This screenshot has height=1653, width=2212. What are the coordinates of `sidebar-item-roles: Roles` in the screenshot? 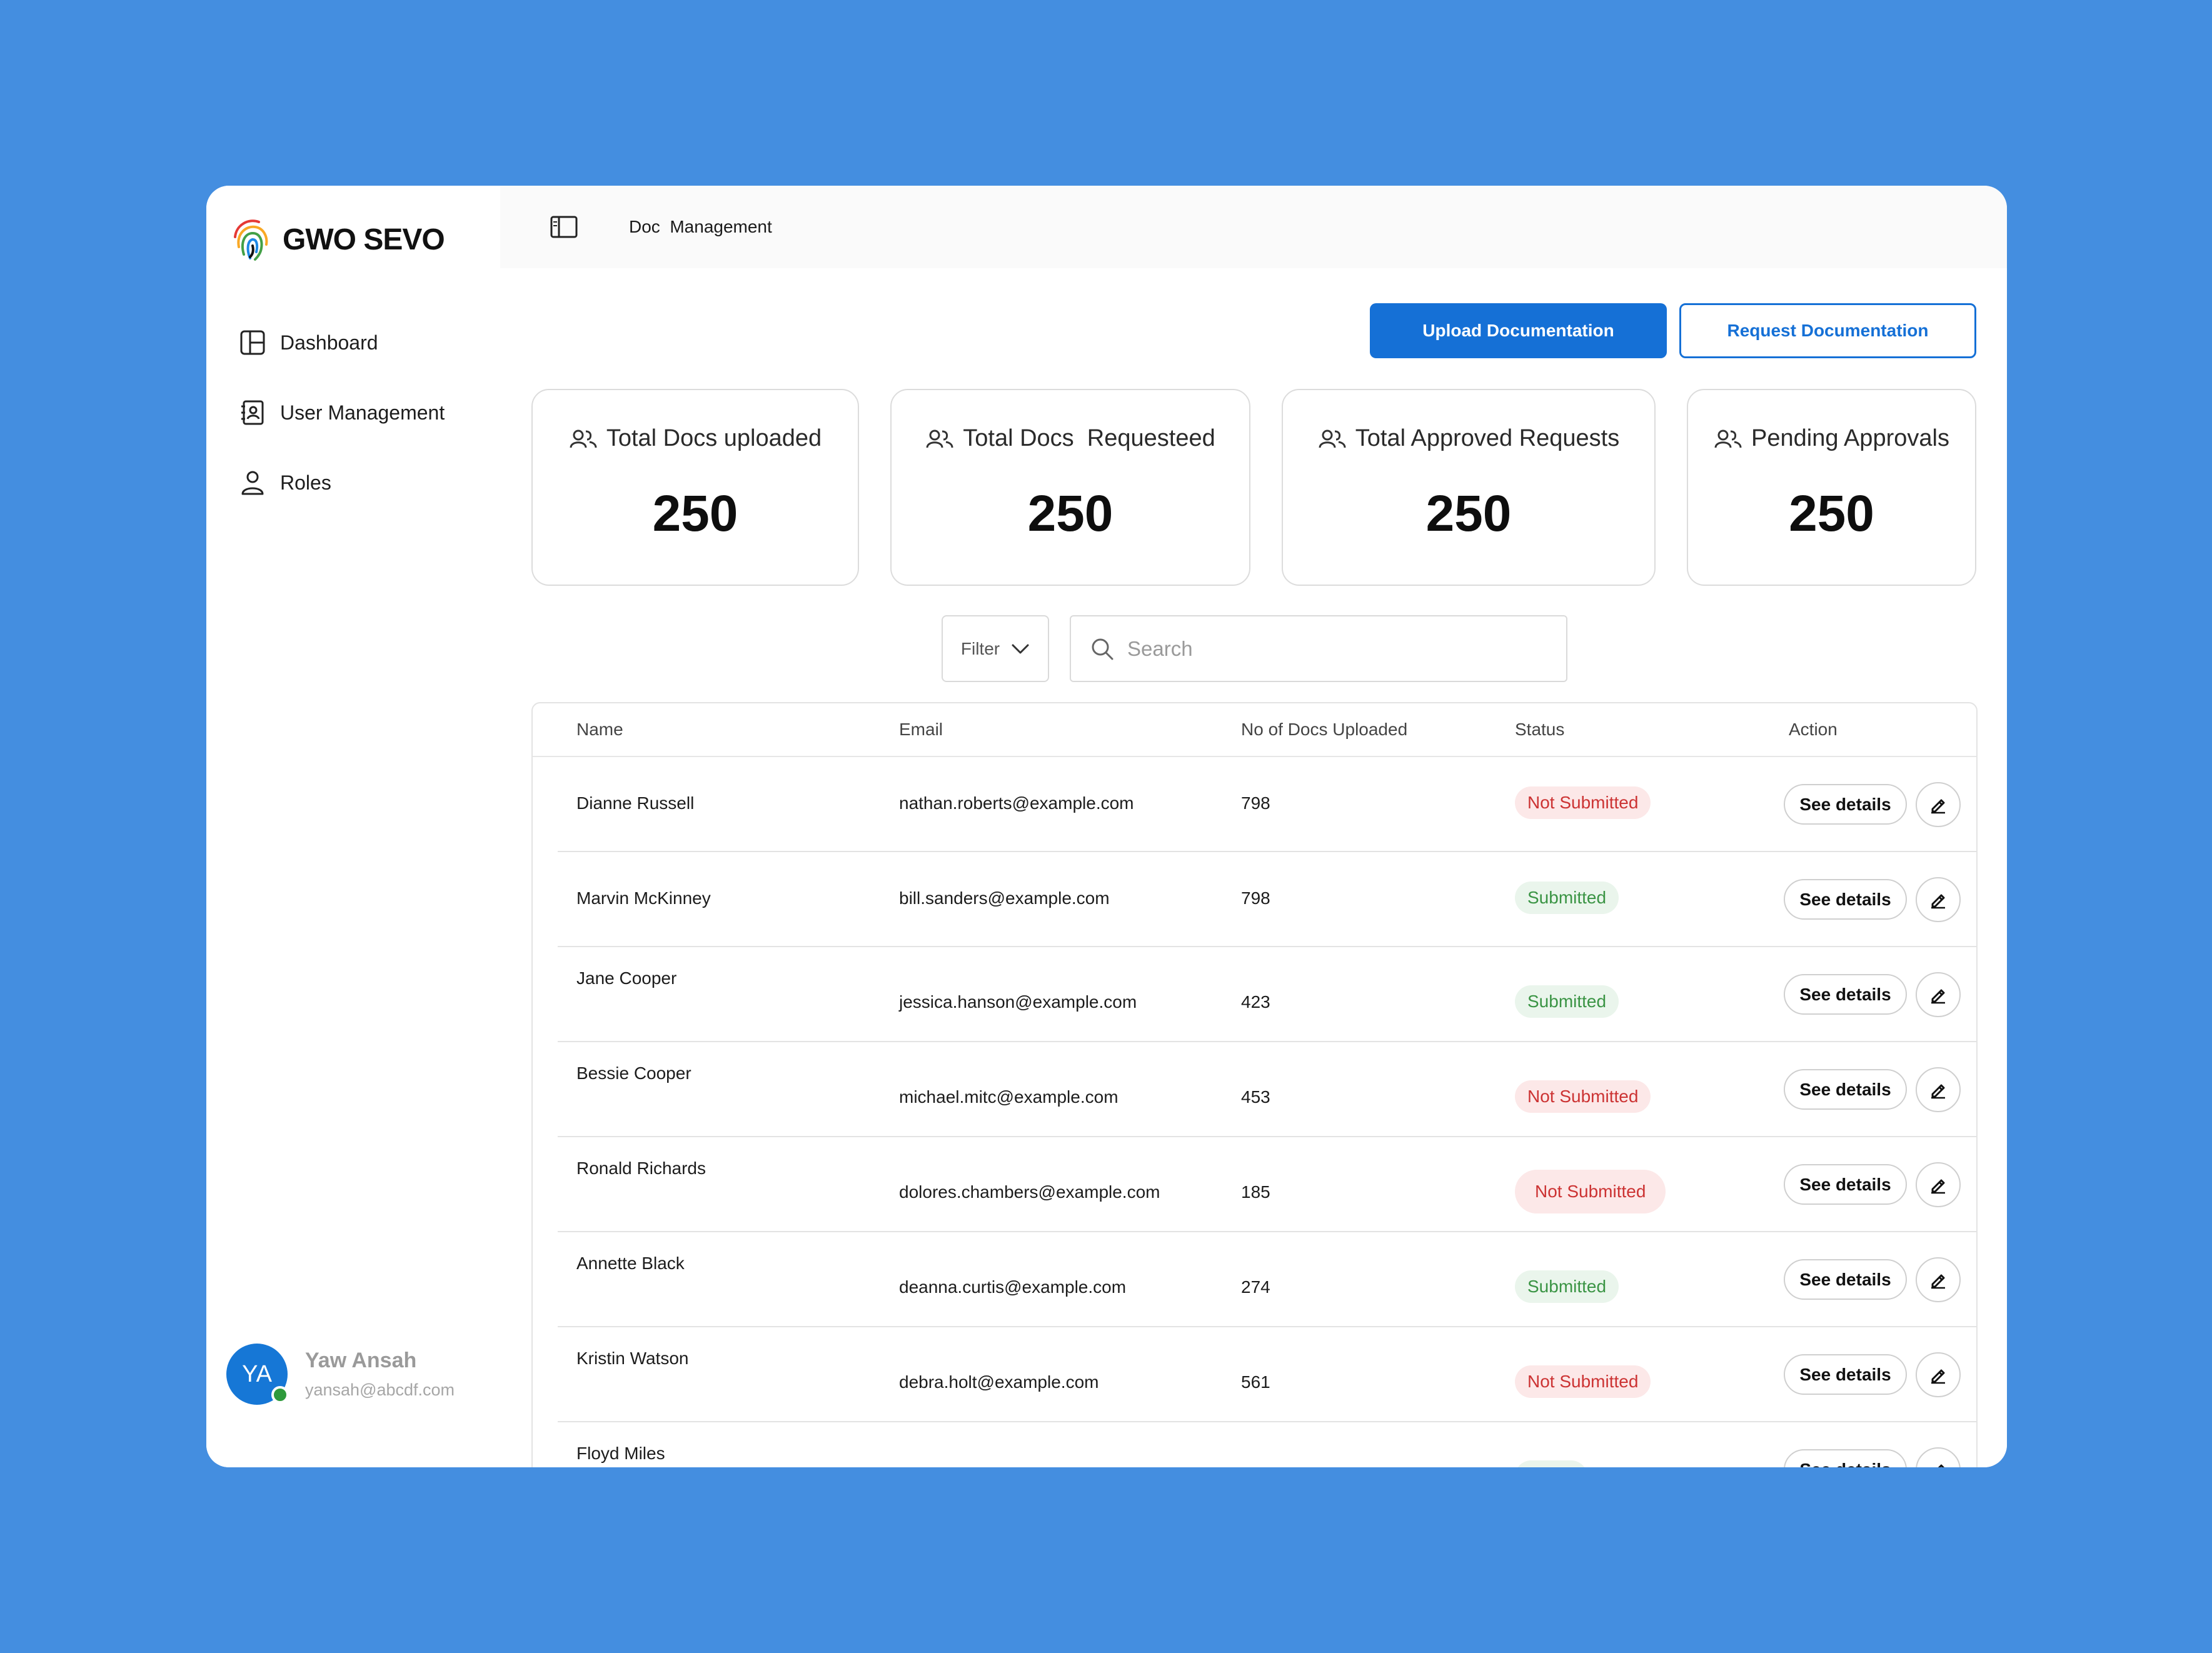 It's located at (364, 483).